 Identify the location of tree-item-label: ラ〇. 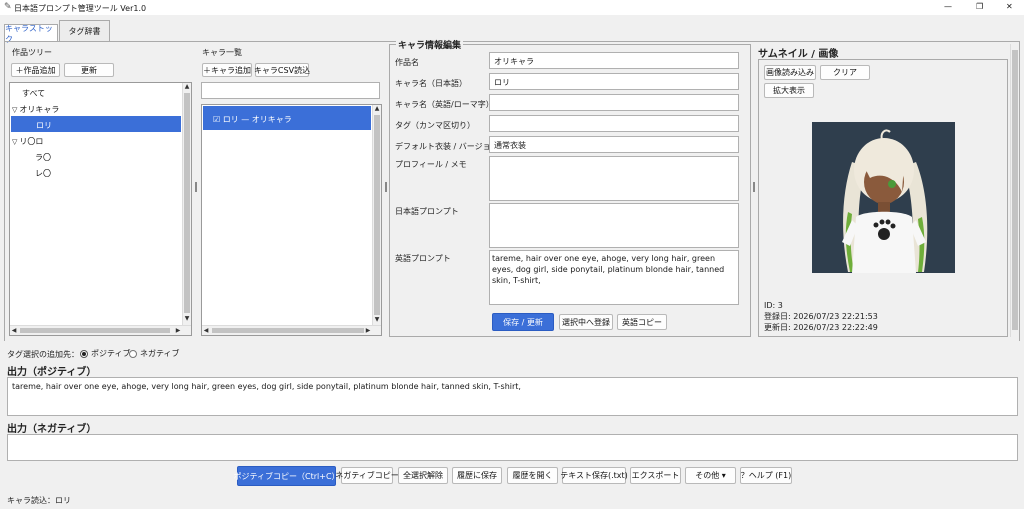
(43, 157).